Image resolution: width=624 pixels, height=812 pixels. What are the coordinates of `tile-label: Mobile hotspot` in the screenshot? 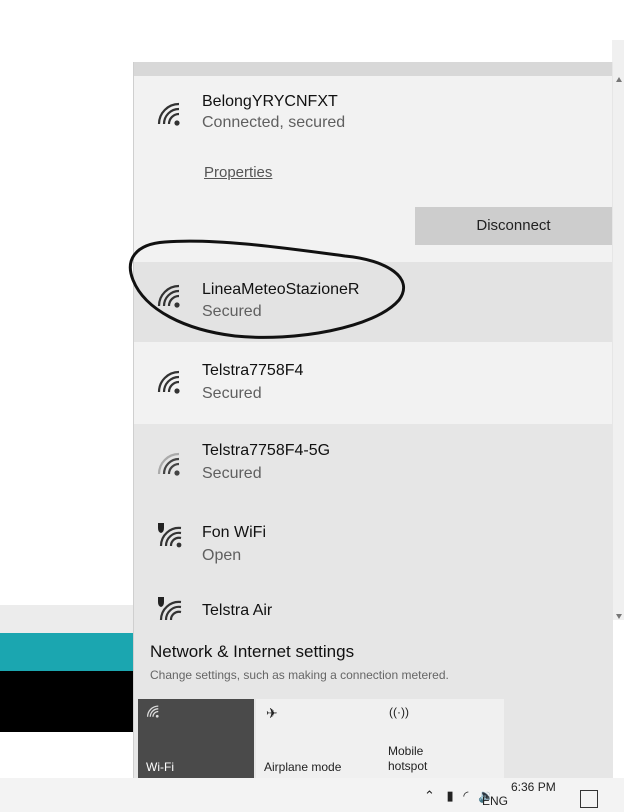 It's located at (408, 758).